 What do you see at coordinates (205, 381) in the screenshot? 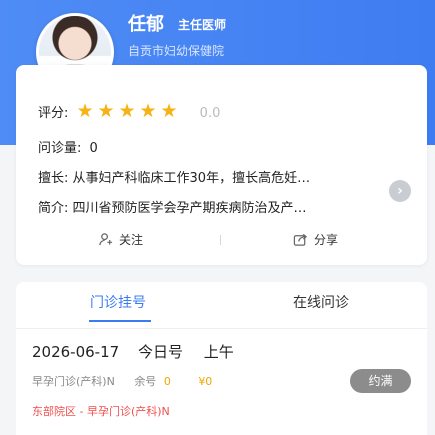
I see `slot-price: ¥0` at bounding box center [205, 381].